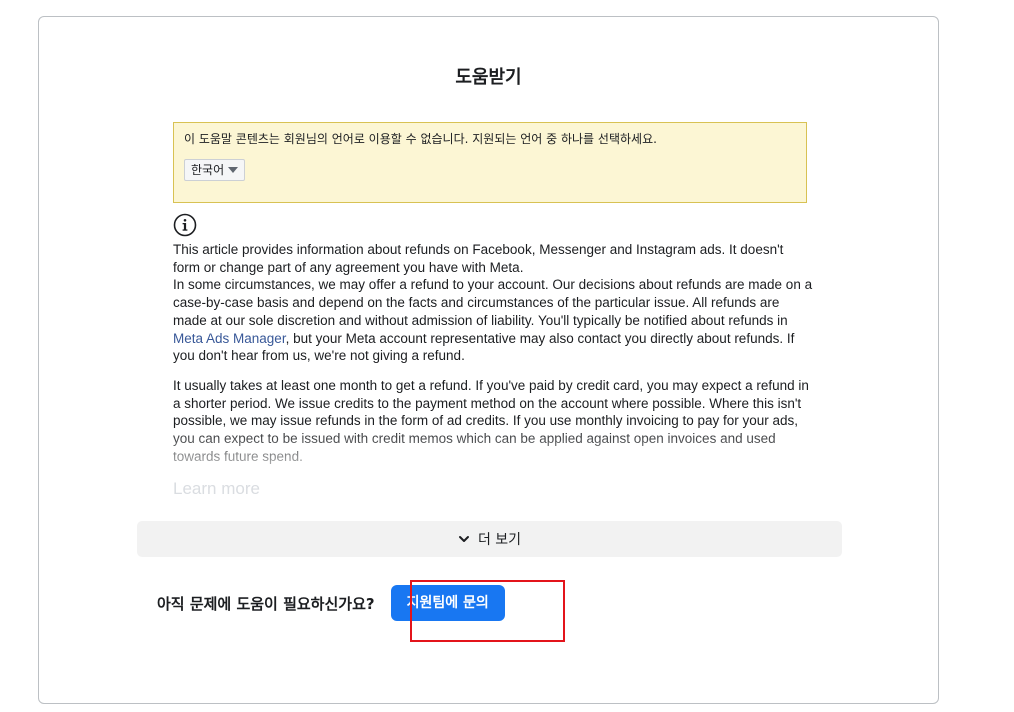 The width and height of the screenshot is (1014, 712). What do you see at coordinates (447, 603) in the screenshot?
I see `contact-support-button: 지원팀에 문의` at bounding box center [447, 603].